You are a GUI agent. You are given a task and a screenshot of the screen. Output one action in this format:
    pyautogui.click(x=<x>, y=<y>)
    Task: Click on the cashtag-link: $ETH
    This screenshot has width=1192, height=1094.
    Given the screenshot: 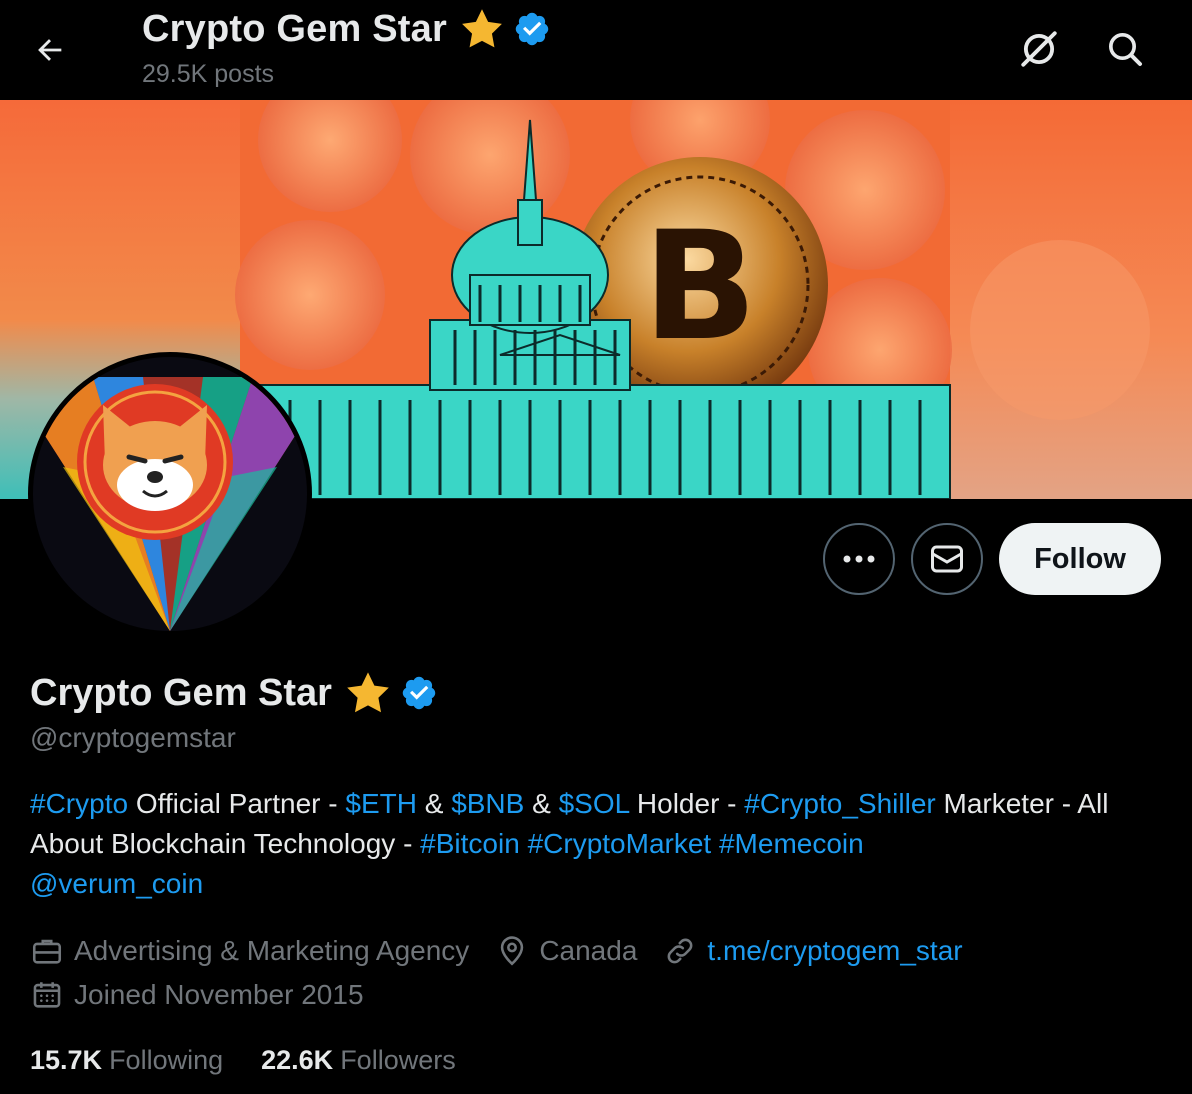 What is the action you would take?
    pyautogui.click(x=381, y=803)
    